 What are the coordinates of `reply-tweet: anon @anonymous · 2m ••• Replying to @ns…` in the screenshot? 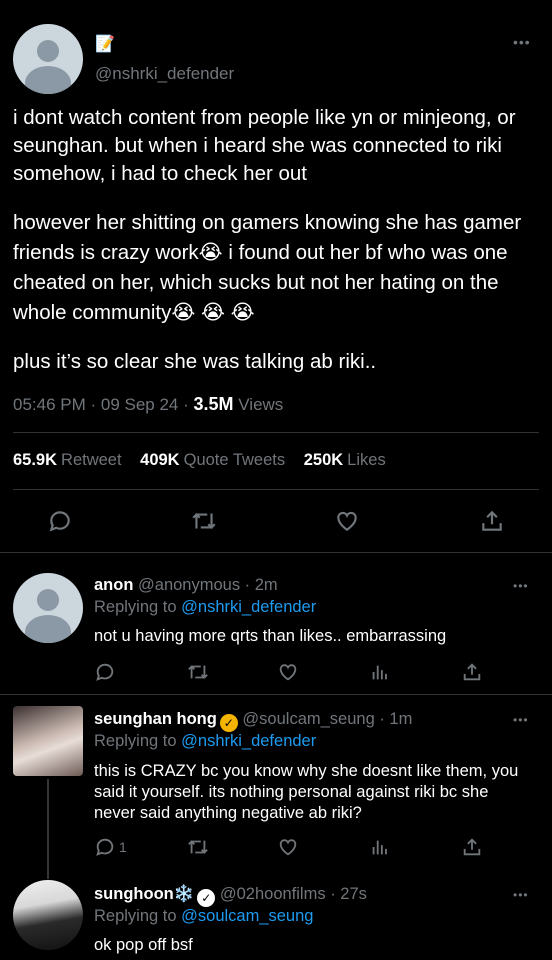 It's located at (276, 623).